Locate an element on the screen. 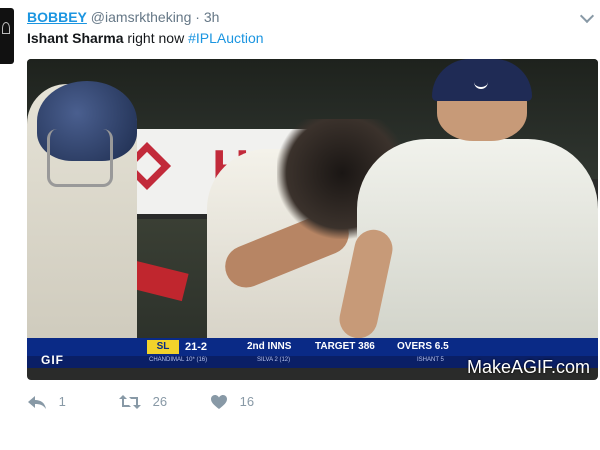 This screenshot has height=450, width=600. target: TARGET 386 is located at coordinates (345, 346).